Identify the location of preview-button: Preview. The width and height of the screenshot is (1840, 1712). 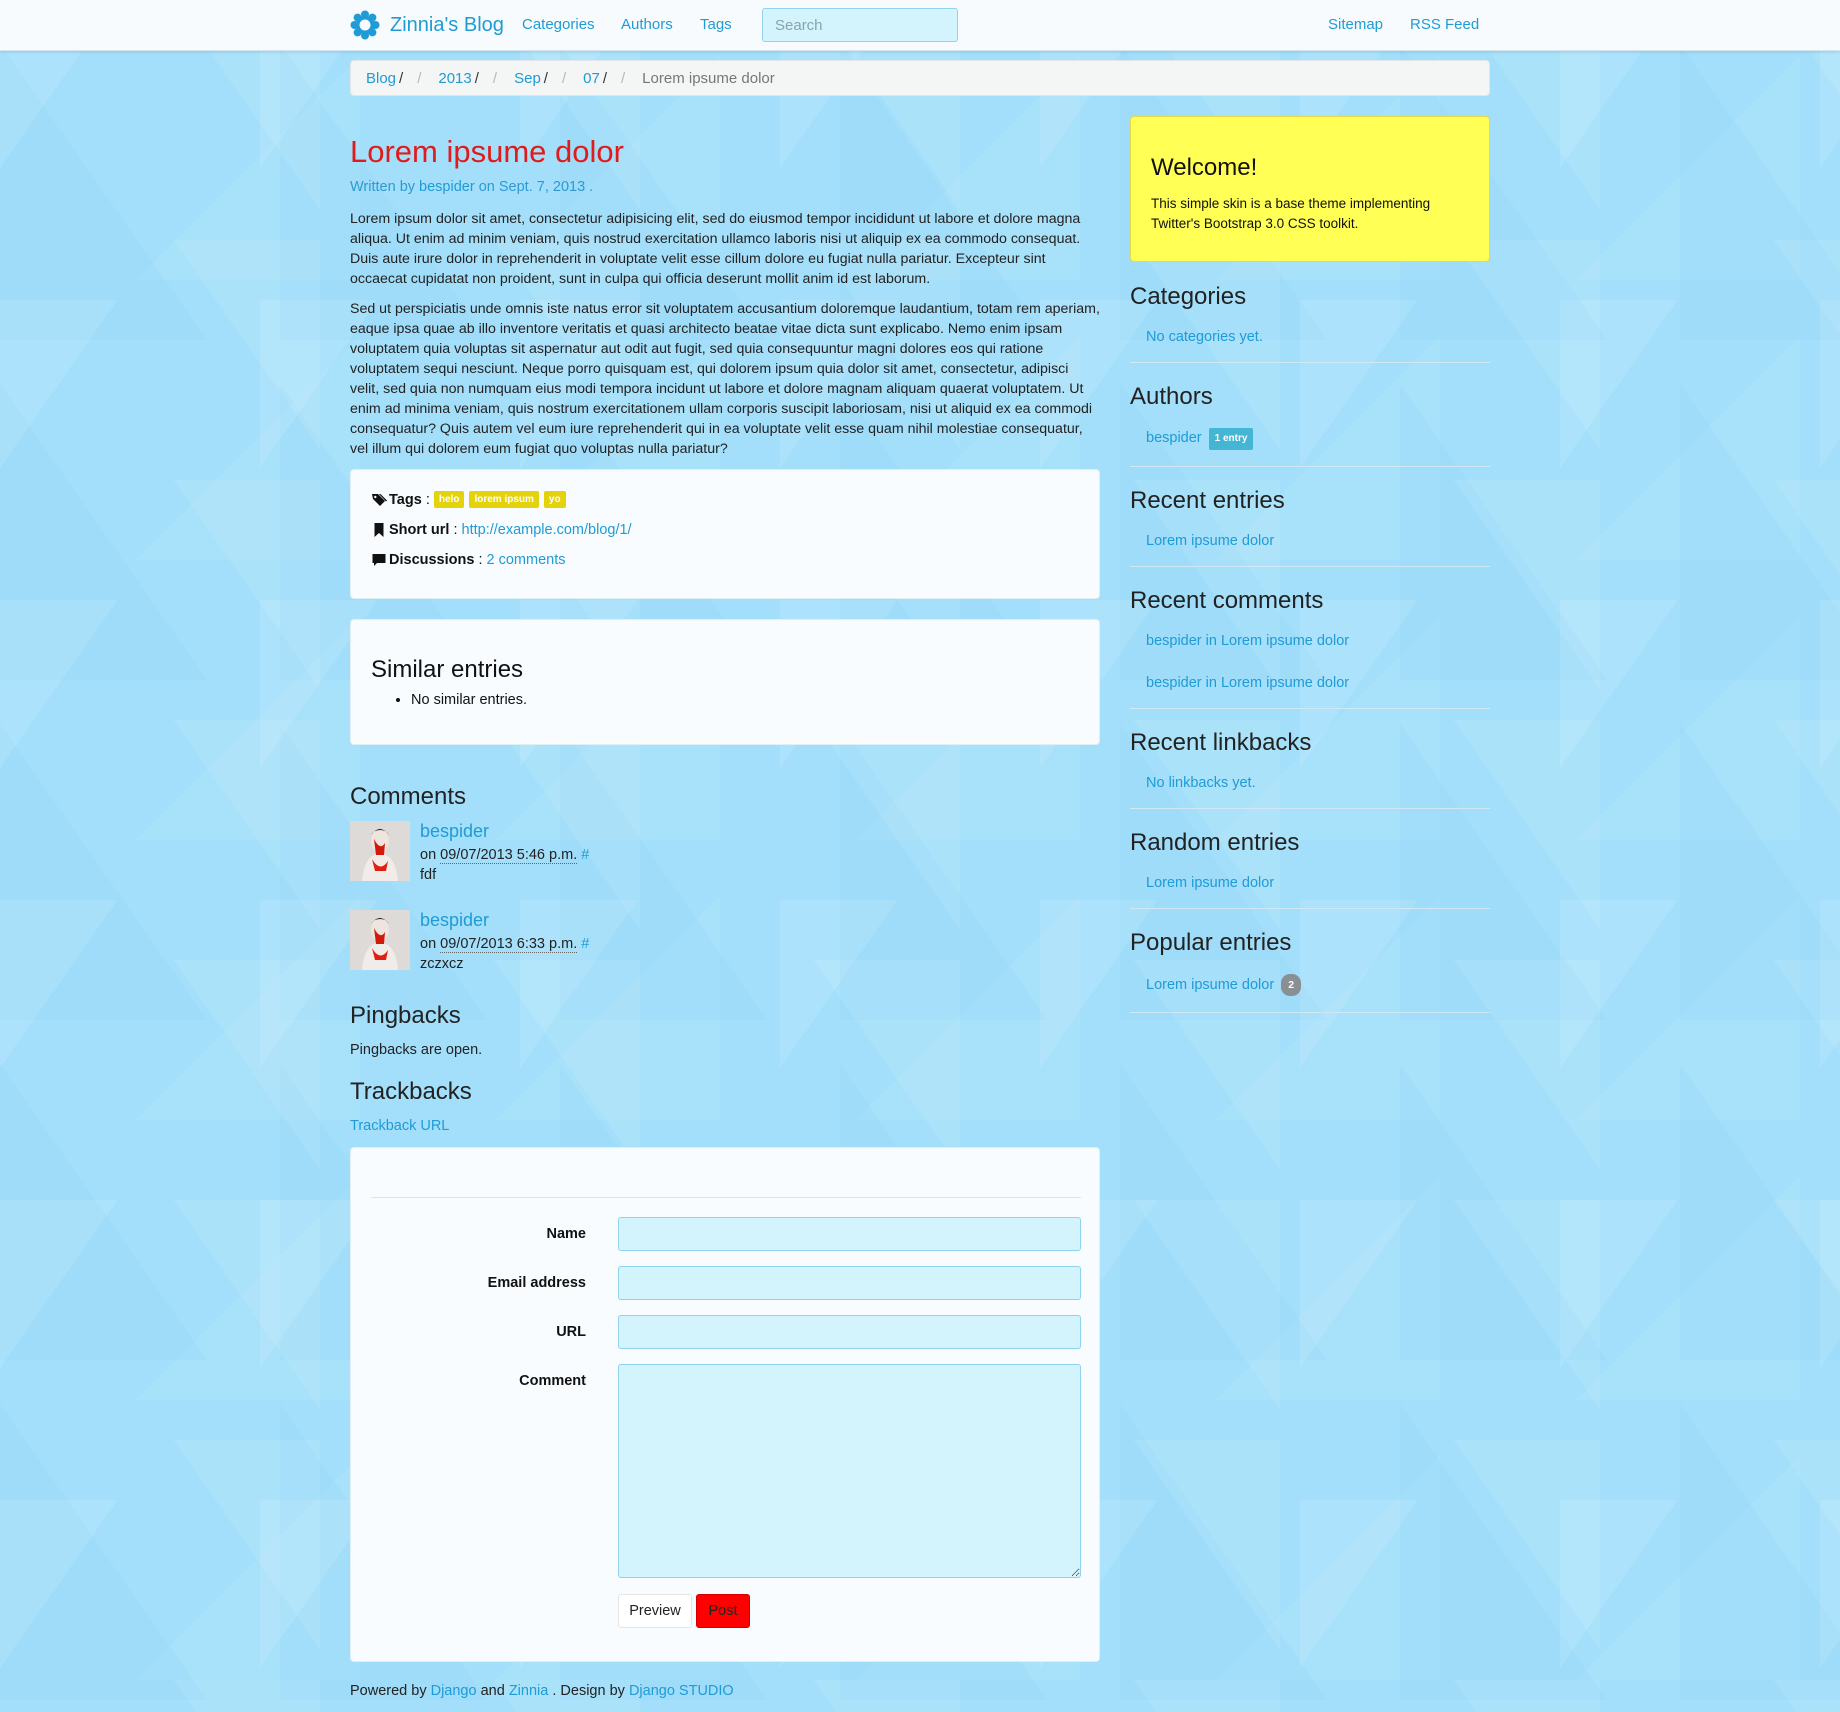
(655, 1611).